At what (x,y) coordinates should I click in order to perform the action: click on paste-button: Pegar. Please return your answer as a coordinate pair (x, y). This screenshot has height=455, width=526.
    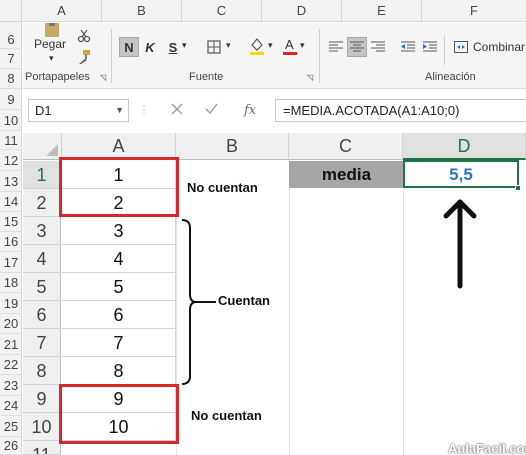
    Looking at the image, I should click on (50, 44).